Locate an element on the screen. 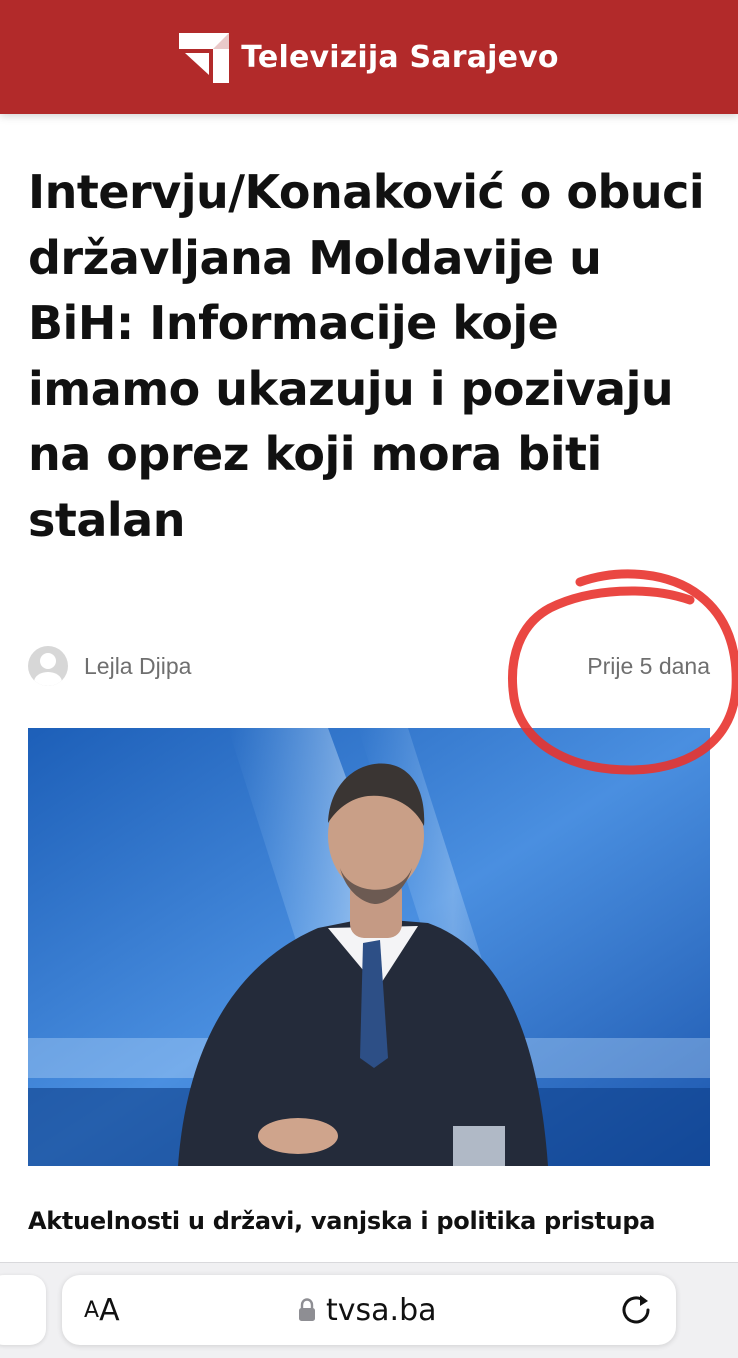  avatar is located at coordinates (48, 666).